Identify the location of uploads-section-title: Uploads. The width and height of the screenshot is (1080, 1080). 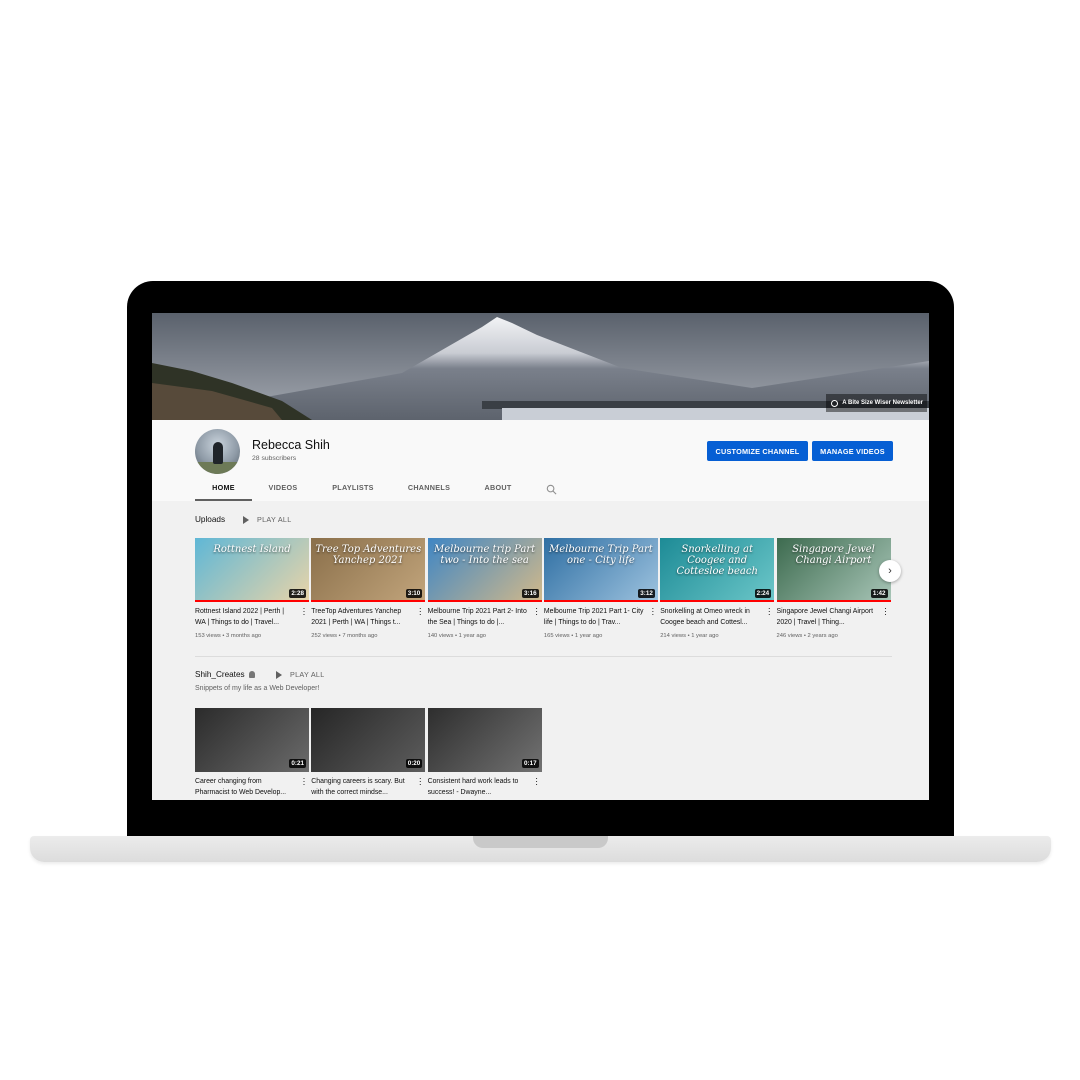
(210, 519).